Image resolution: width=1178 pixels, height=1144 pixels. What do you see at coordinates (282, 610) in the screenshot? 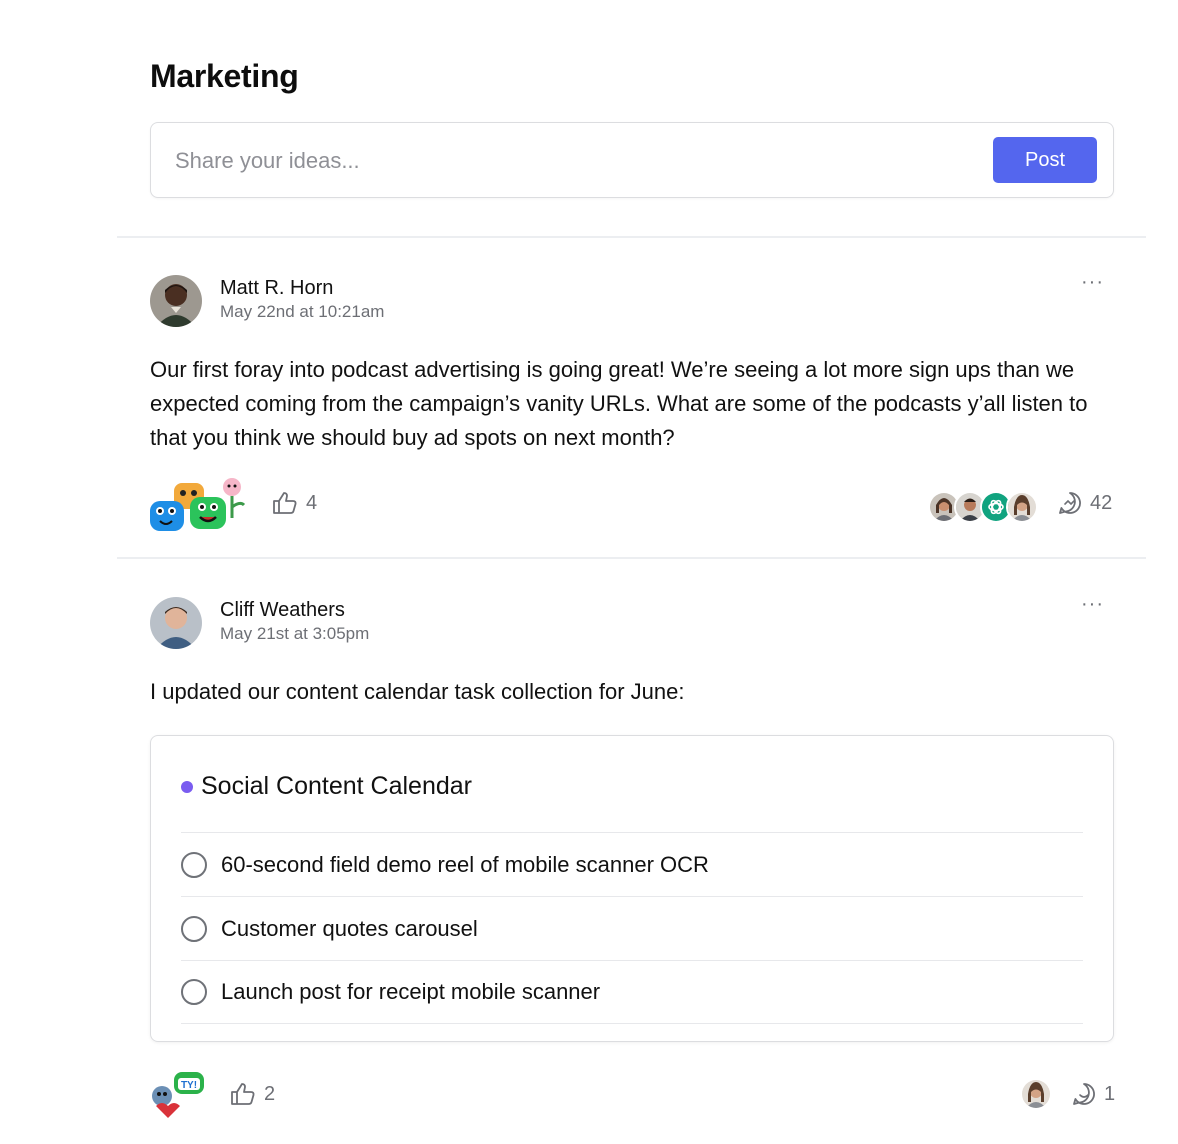
I see `author-name: Cliff Weathers` at bounding box center [282, 610].